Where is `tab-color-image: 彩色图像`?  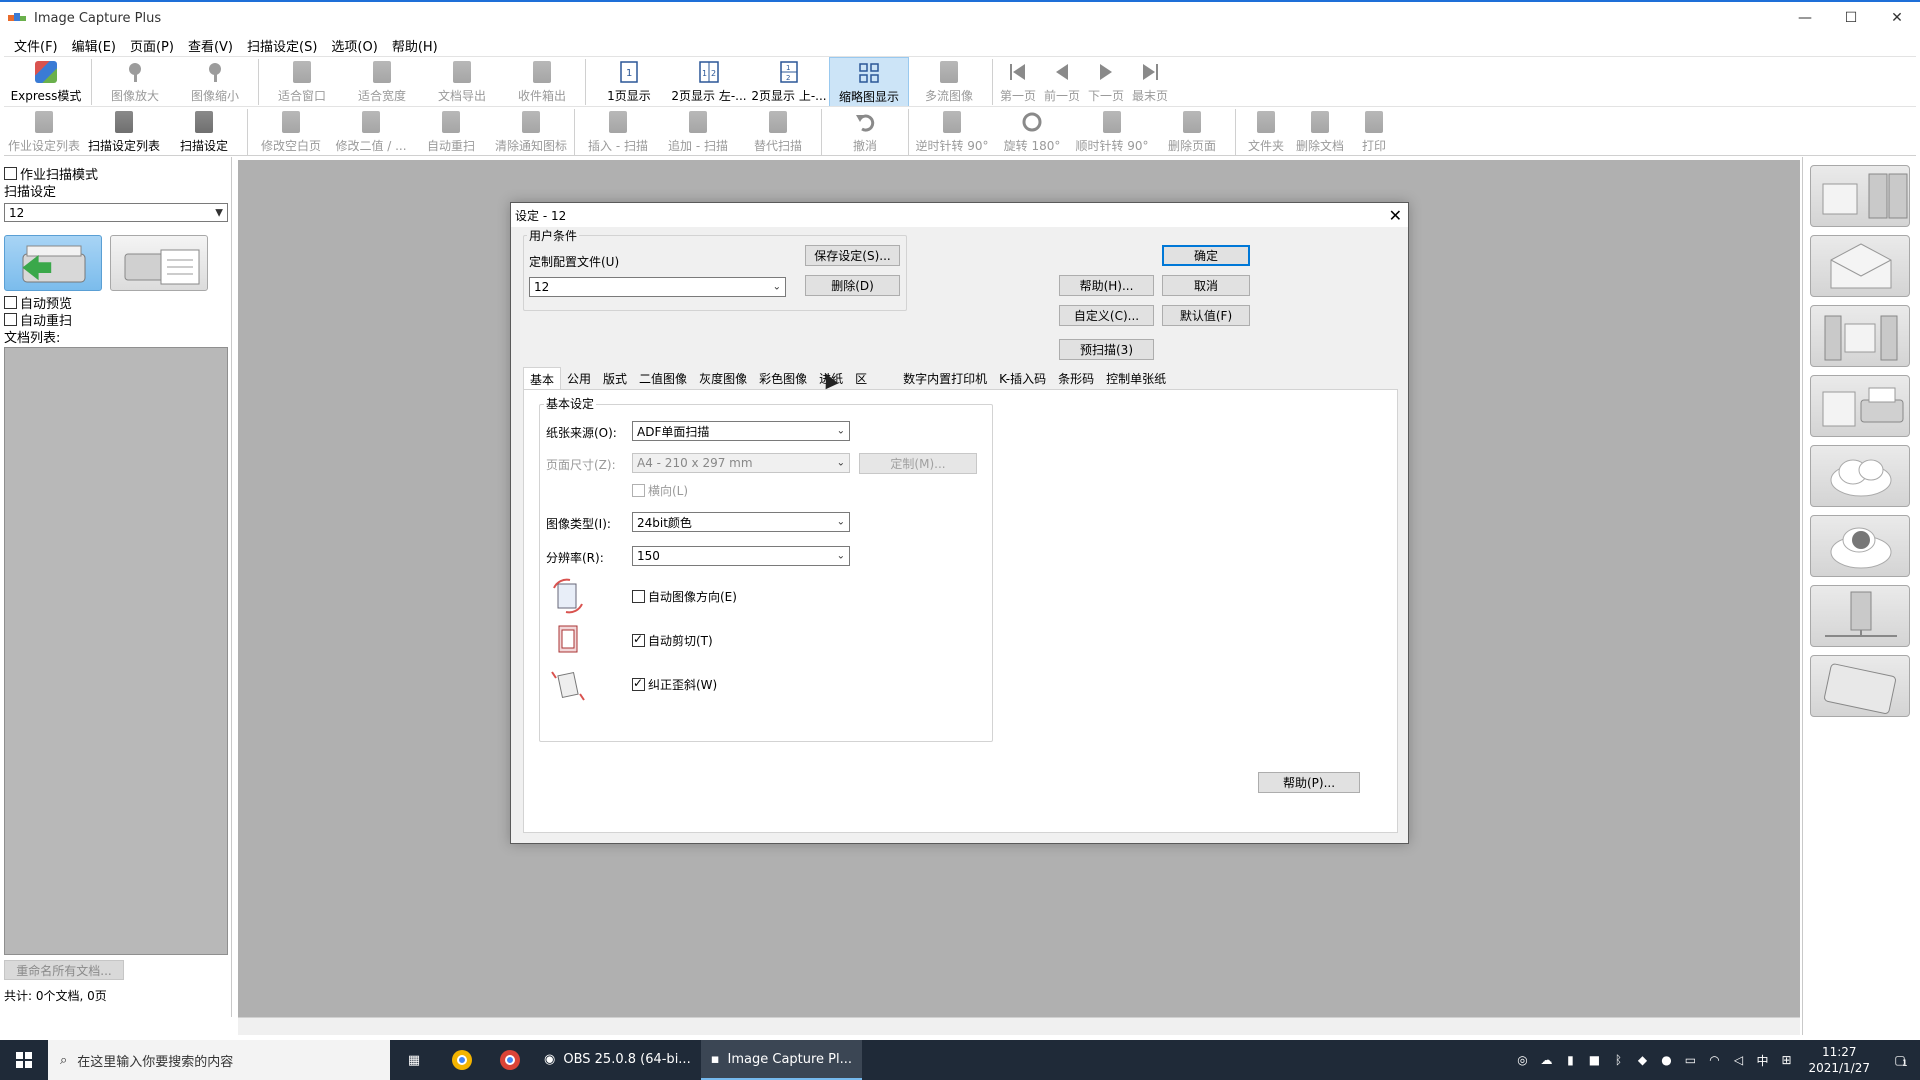 tab-color-image: 彩色图像 is located at coordinates (783, 378).